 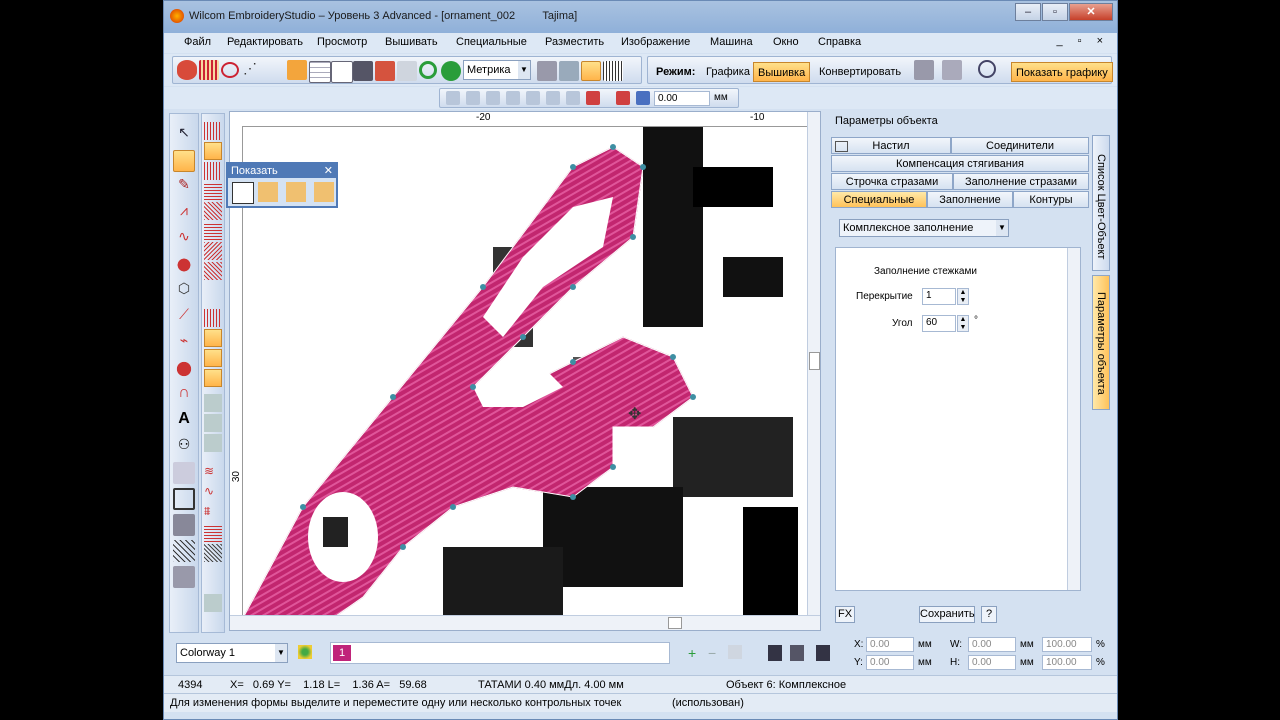 I want to click on x-input: 0.00, so click(x=890, y=644).